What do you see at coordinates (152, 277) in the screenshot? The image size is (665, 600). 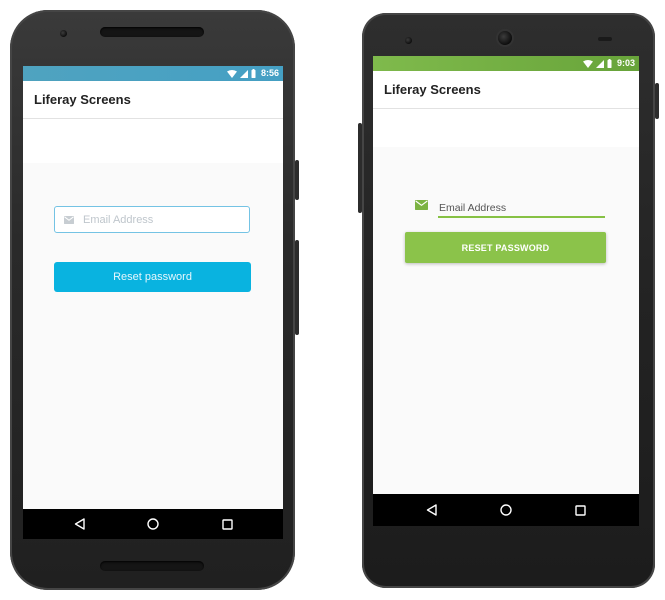 I see `reset-password-button: Reset password` at bounding box center [152, 277].